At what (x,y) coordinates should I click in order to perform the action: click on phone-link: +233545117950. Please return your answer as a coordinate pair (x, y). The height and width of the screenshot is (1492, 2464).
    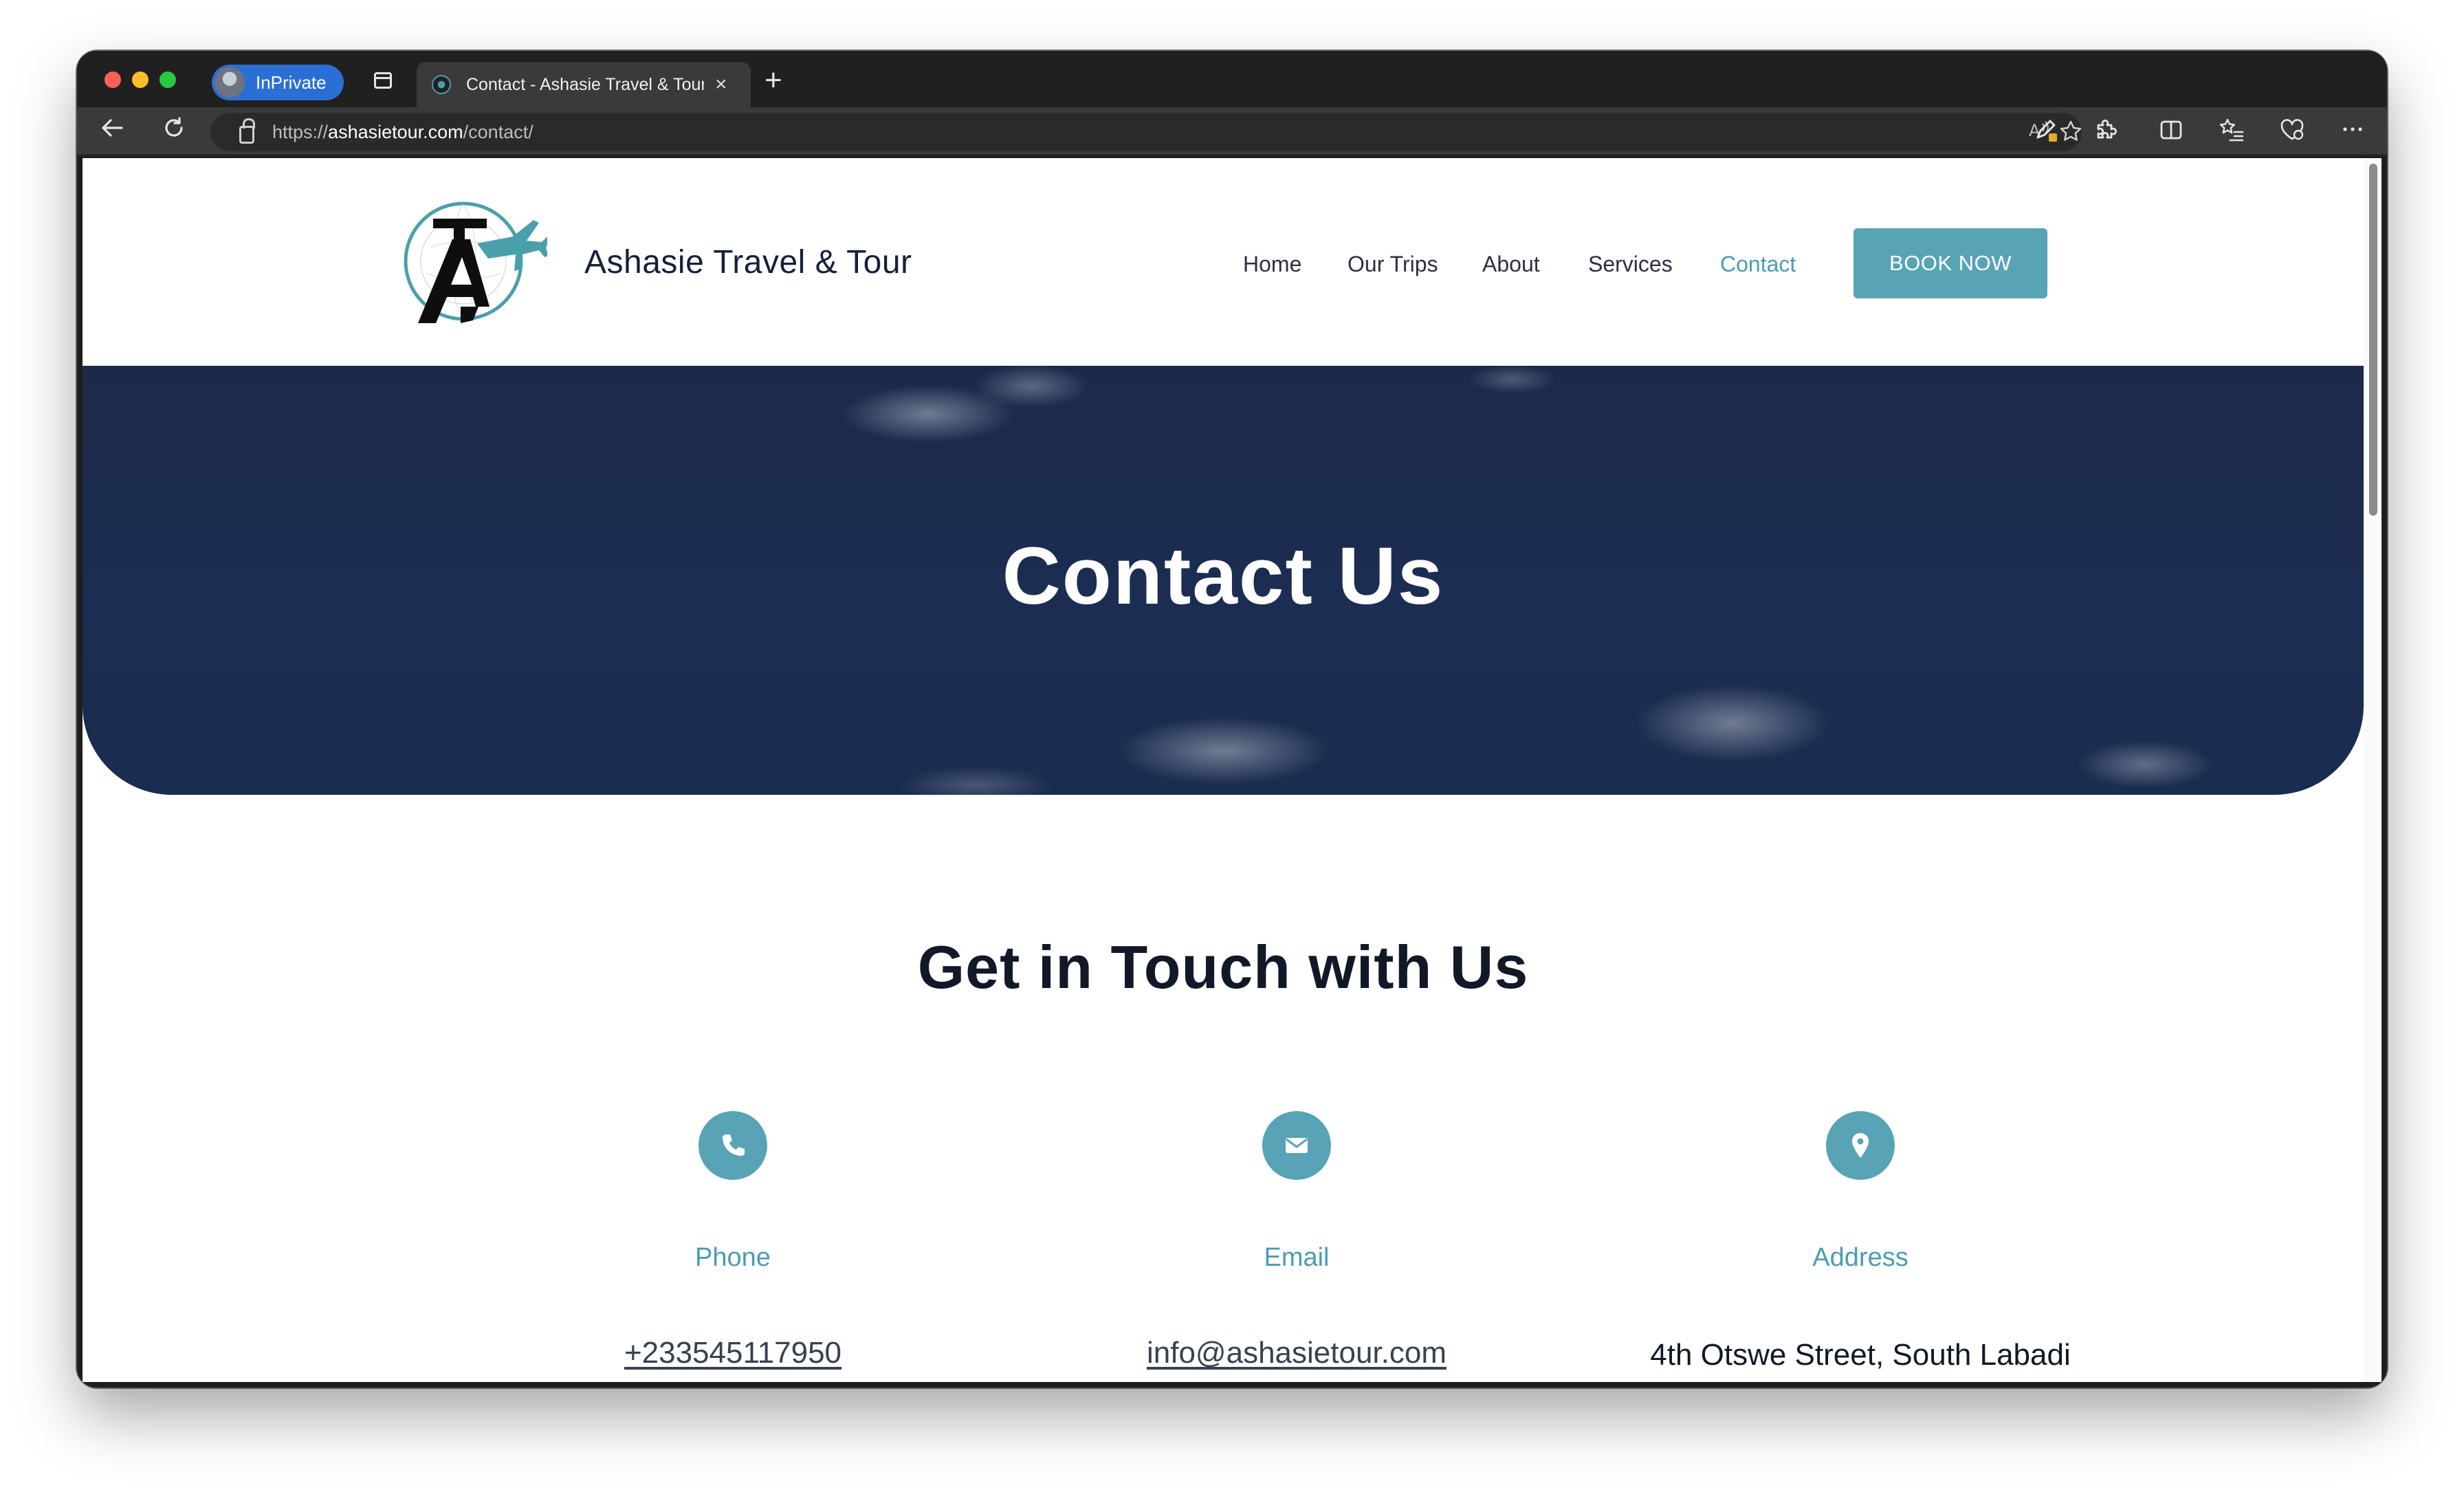
    Looking at the image, I should click on (733, 1353).